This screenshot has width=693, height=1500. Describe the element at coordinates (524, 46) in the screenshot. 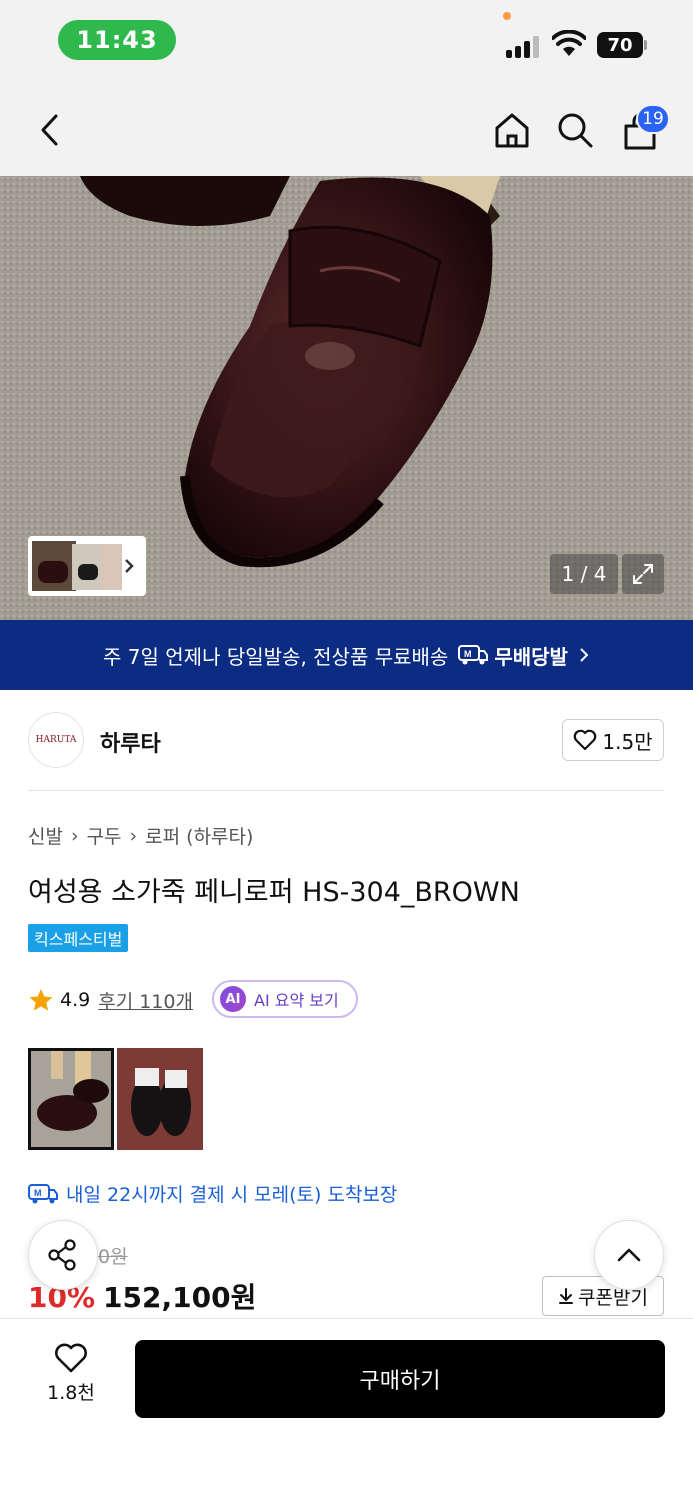

I see `cellular-signal-icon` at that location.